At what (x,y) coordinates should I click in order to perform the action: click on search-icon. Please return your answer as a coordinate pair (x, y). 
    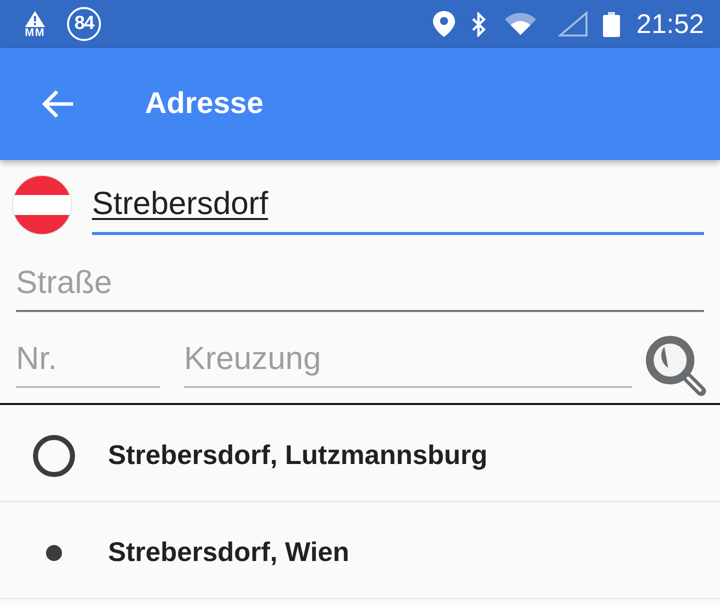
    Looking at the image, I should click on (675, 365).